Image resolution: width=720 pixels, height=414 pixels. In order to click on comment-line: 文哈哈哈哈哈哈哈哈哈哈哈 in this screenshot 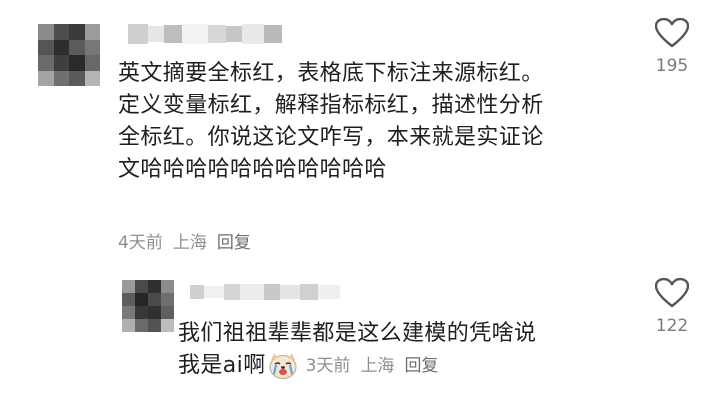, I will do `click(252, 169)`.